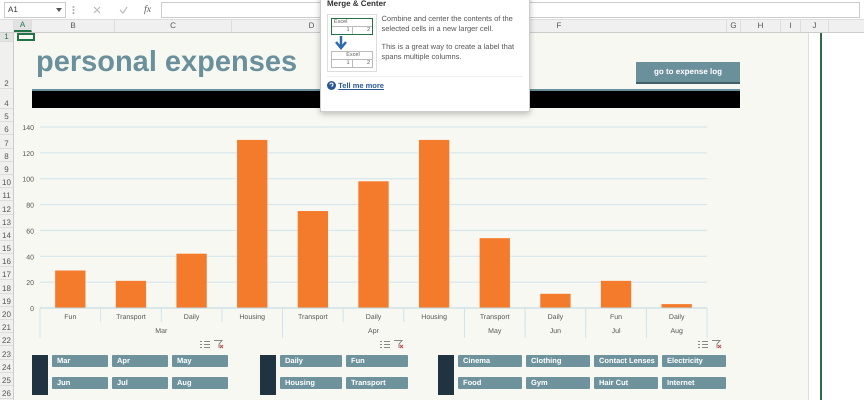 Image resolution: width=864 pixels, height=400 pixels. I want to click on row-header: 1, so click(6, 37).